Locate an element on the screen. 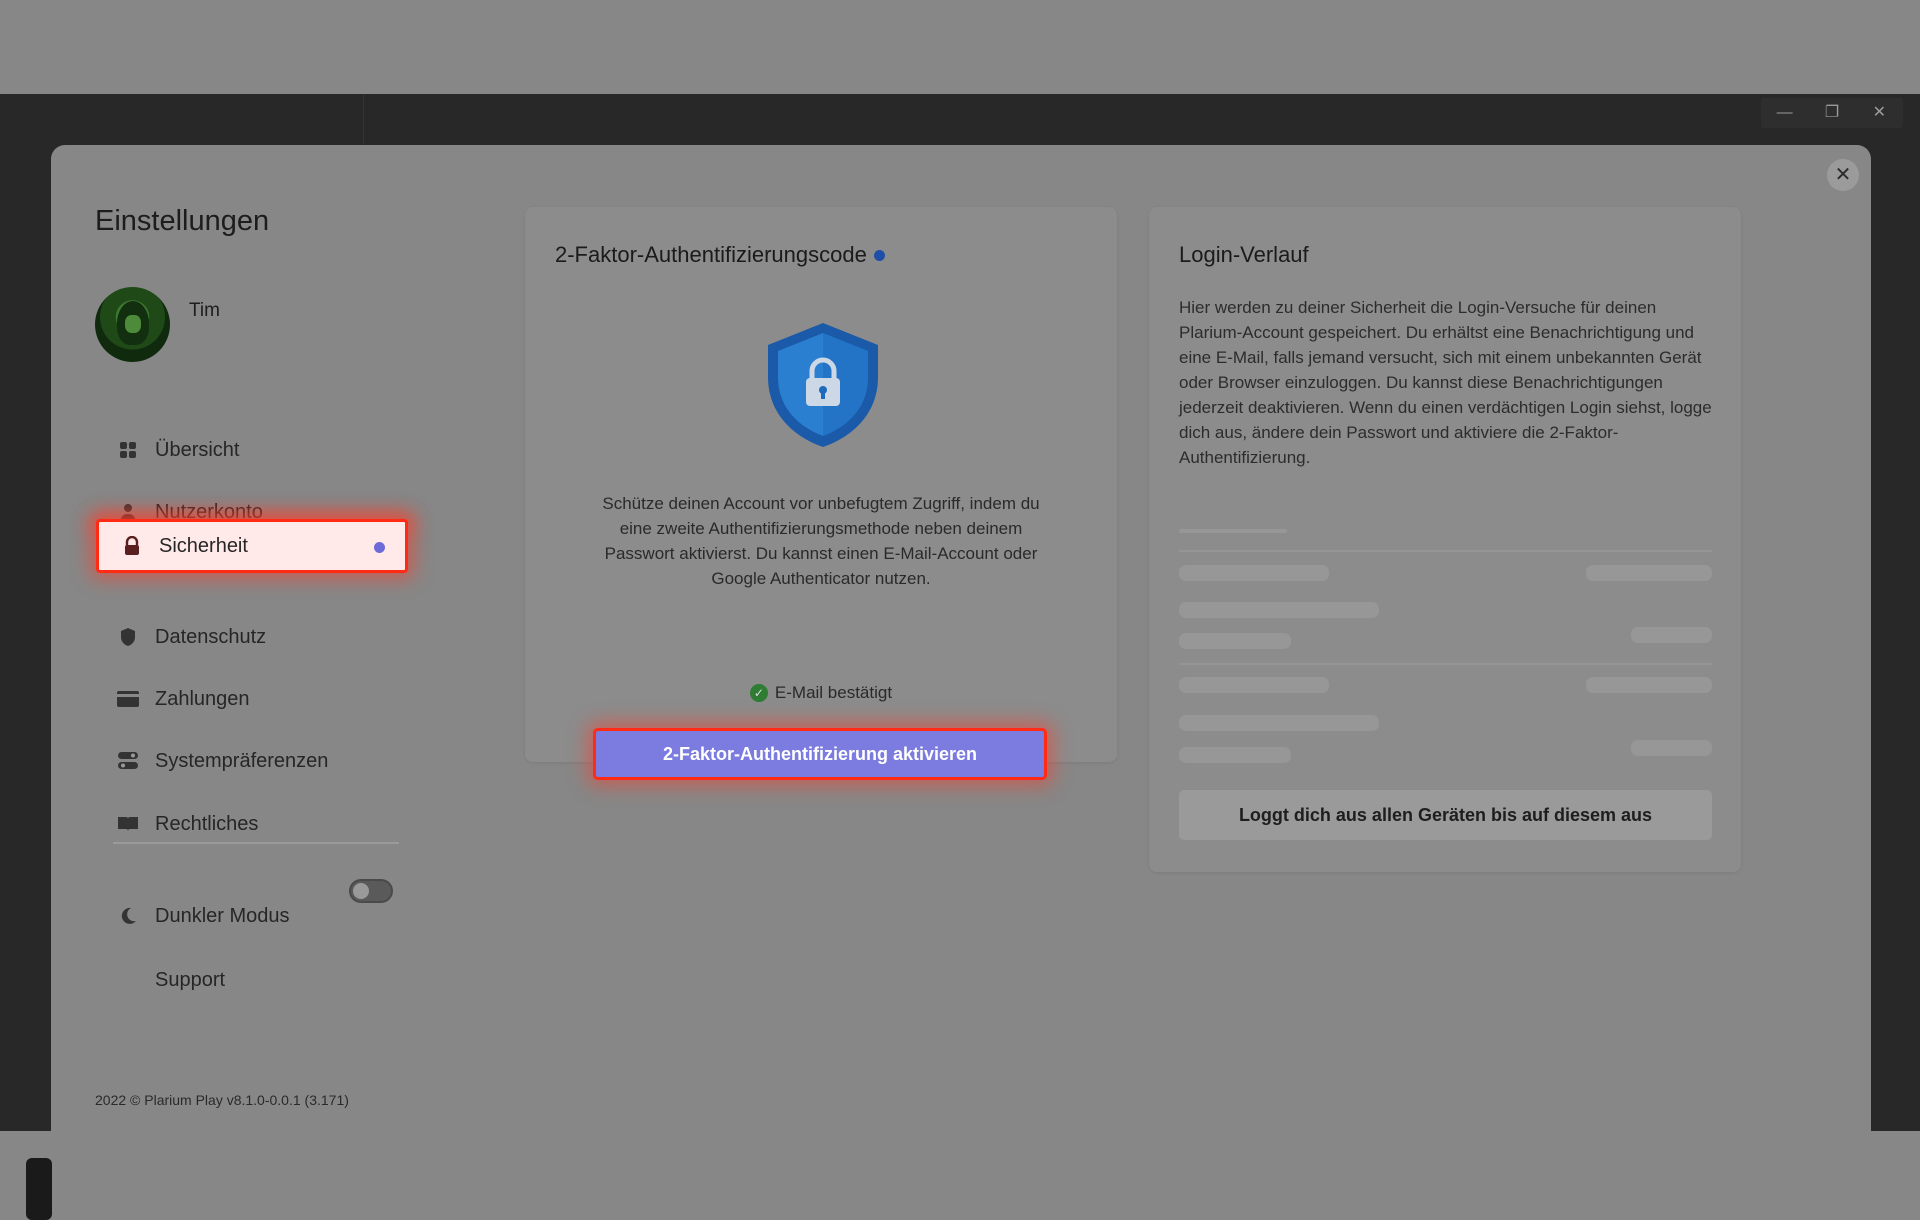  window-controls: — ❐ ✕ is located at coordinates (1832, 113).